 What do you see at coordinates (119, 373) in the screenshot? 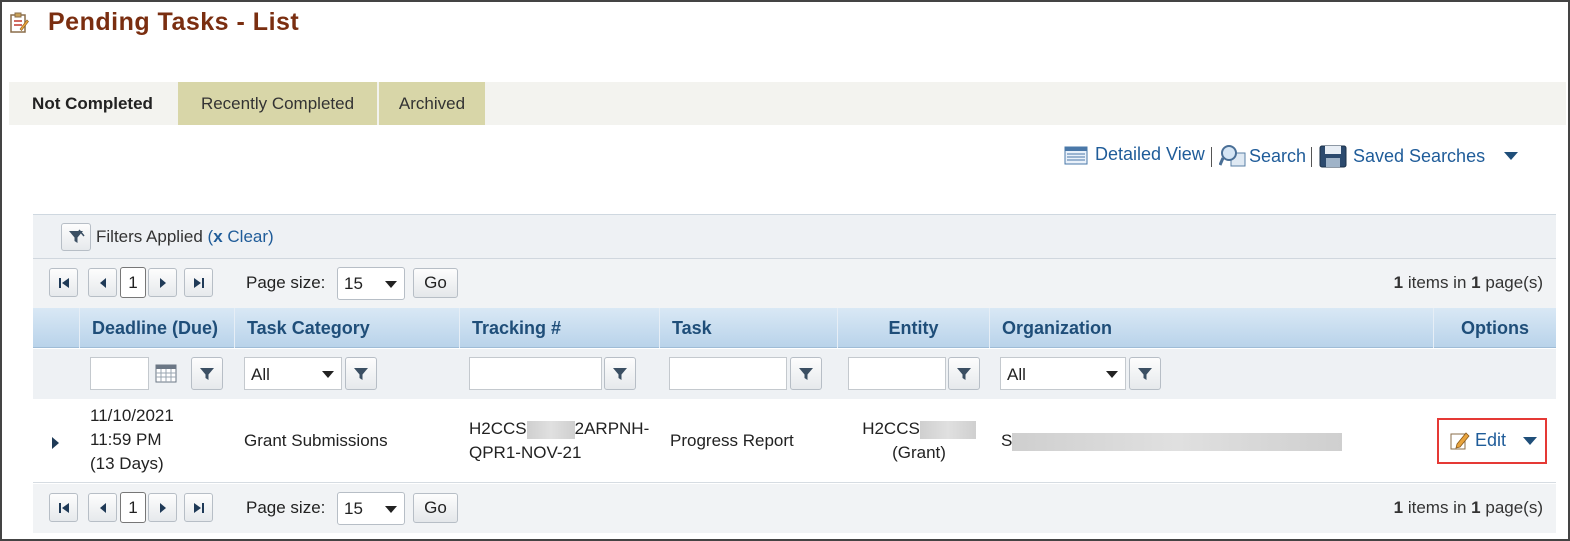
I see `deadline-filter-input` at bounding box center [119, 373].